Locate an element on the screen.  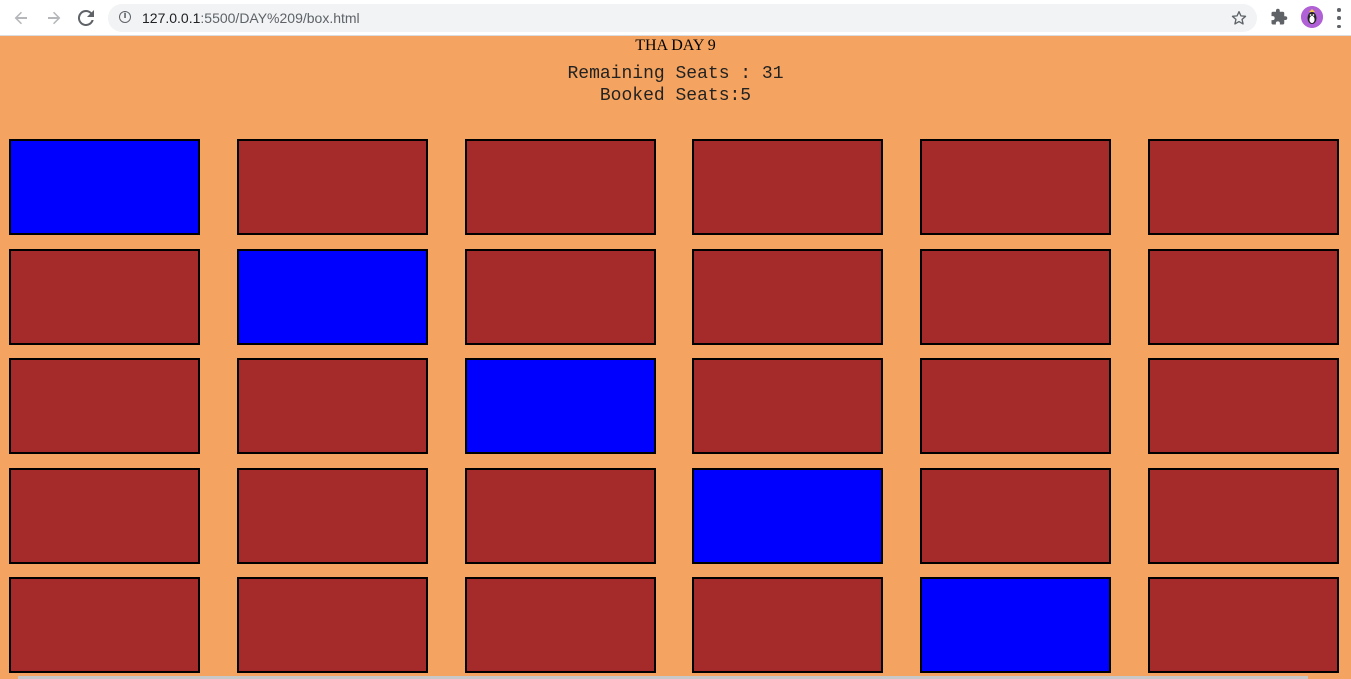
seat-stats: Remaining Seats : 31 Booked Seats:5 is located at coordinates (675, 85).